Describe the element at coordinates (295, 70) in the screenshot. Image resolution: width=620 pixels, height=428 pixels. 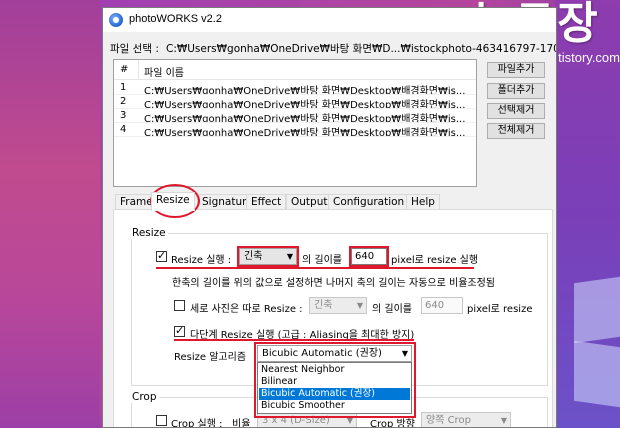
I see `file-list-header: # 파일 이름` at that location.